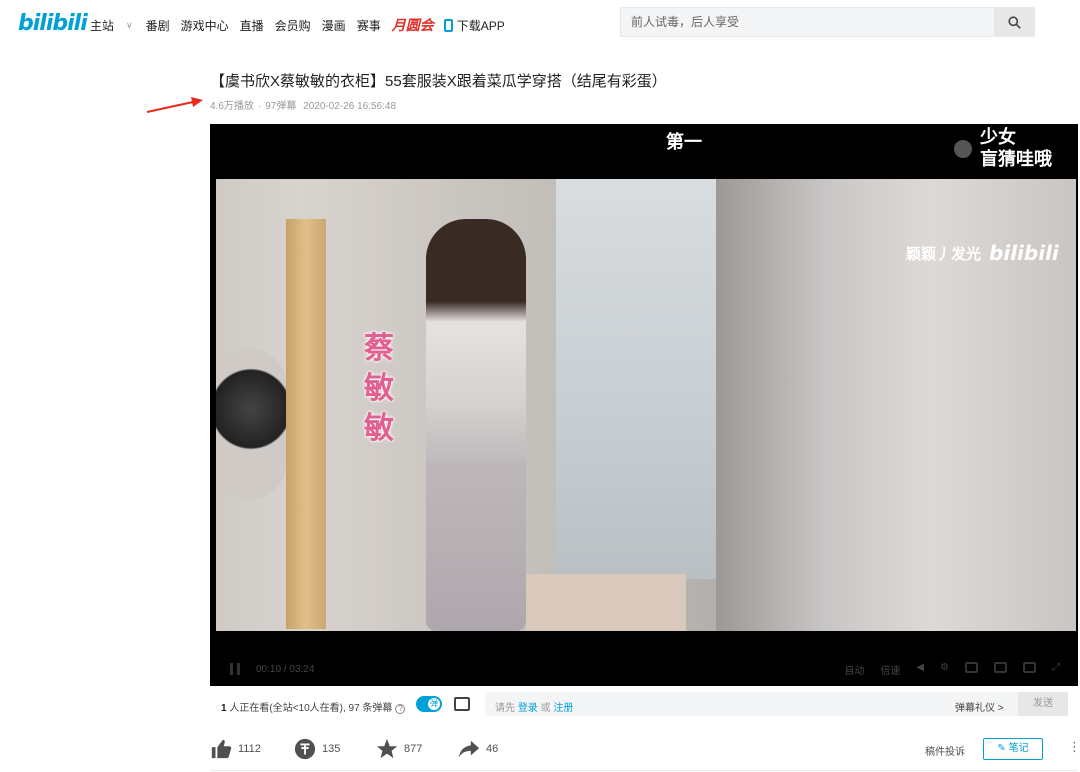  I want to click on nav-item-member-shop: 会员购, so click(293, 25).